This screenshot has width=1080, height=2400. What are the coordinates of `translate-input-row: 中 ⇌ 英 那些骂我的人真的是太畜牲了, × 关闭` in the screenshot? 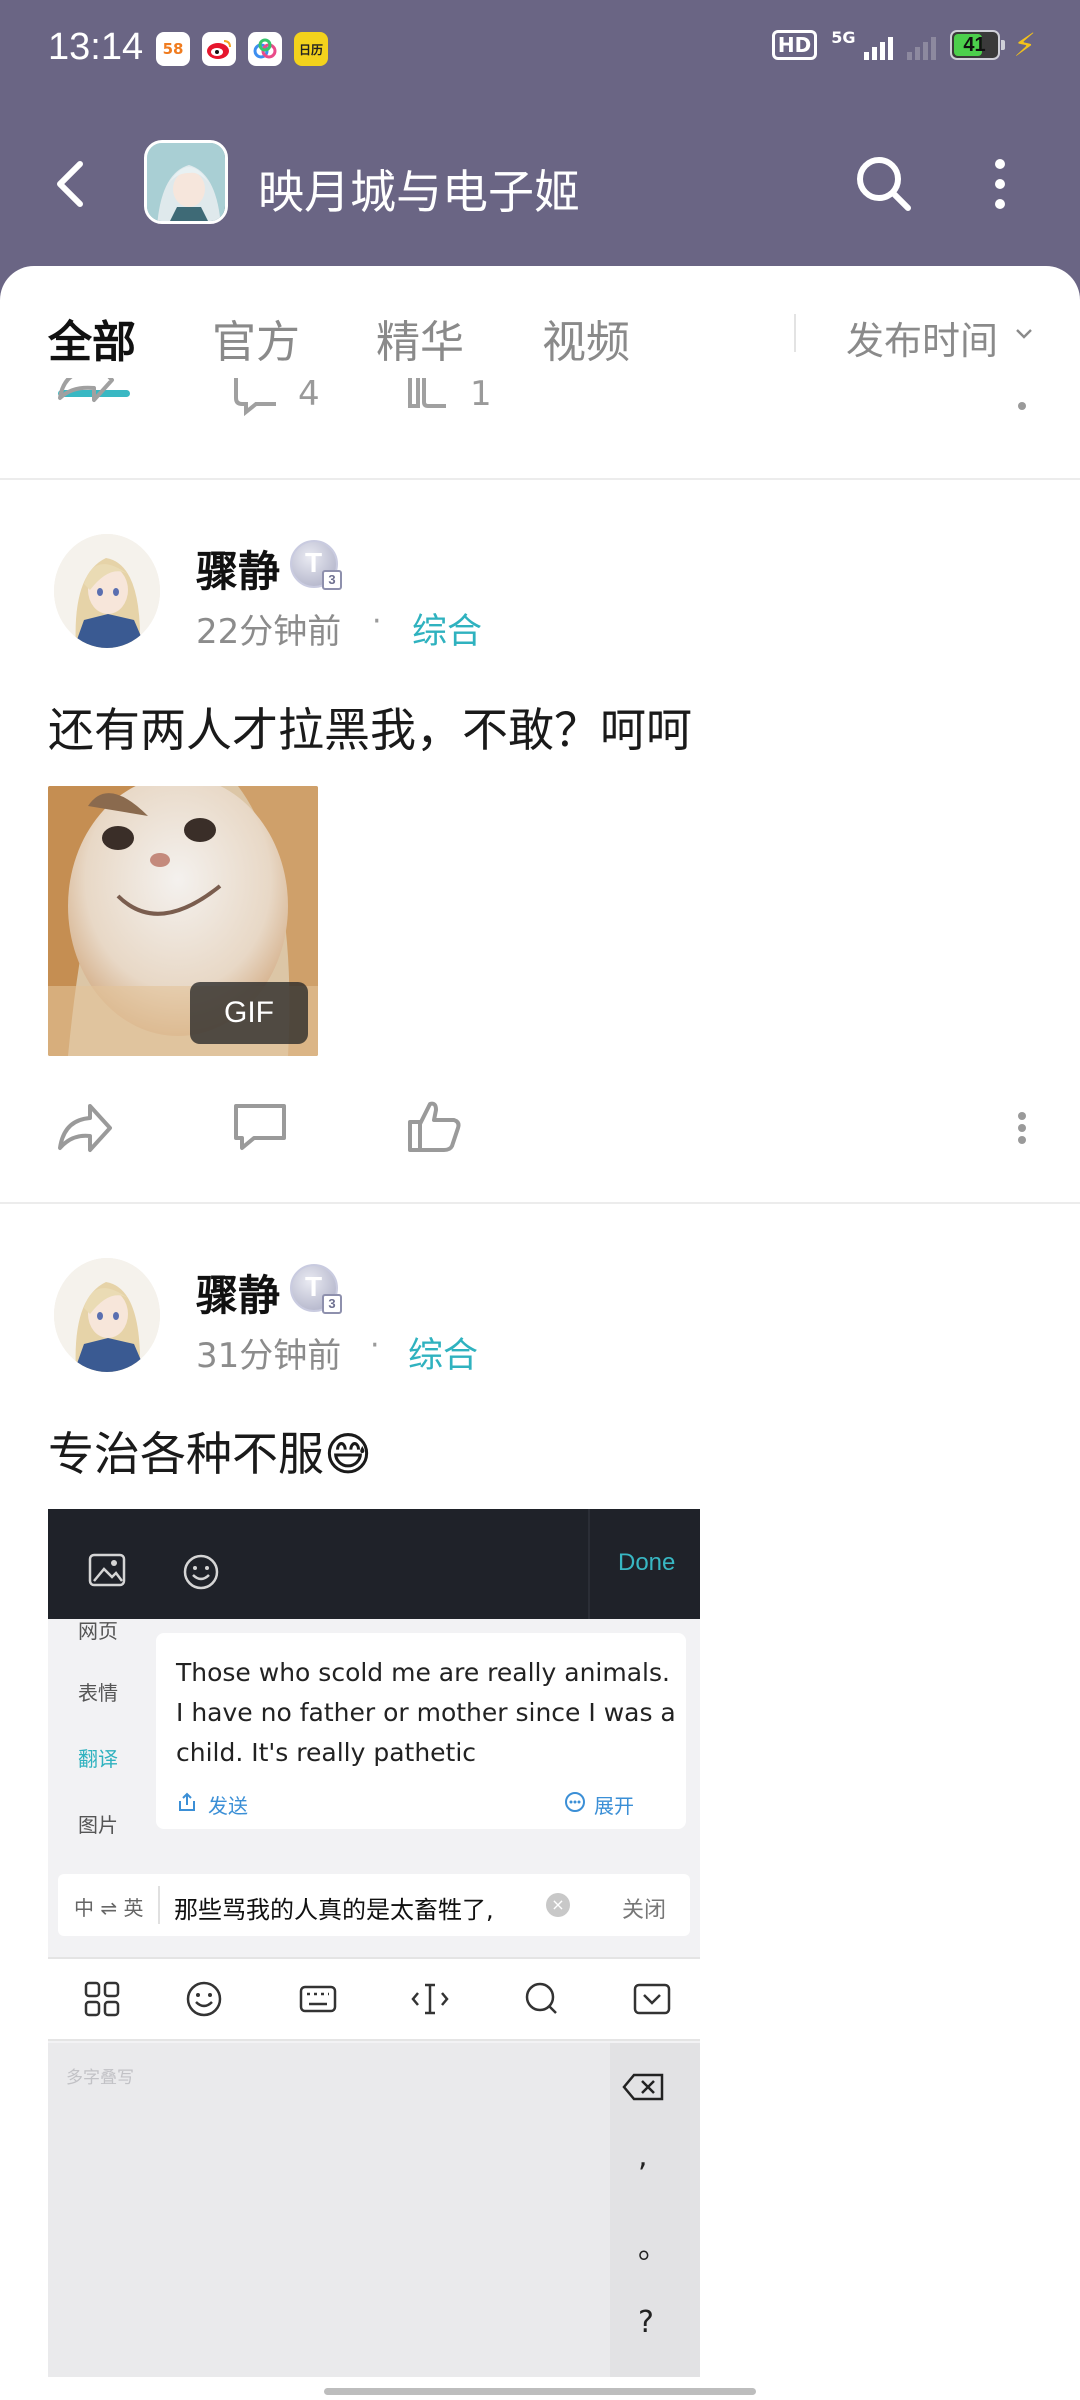 It's located at (374, 1905).